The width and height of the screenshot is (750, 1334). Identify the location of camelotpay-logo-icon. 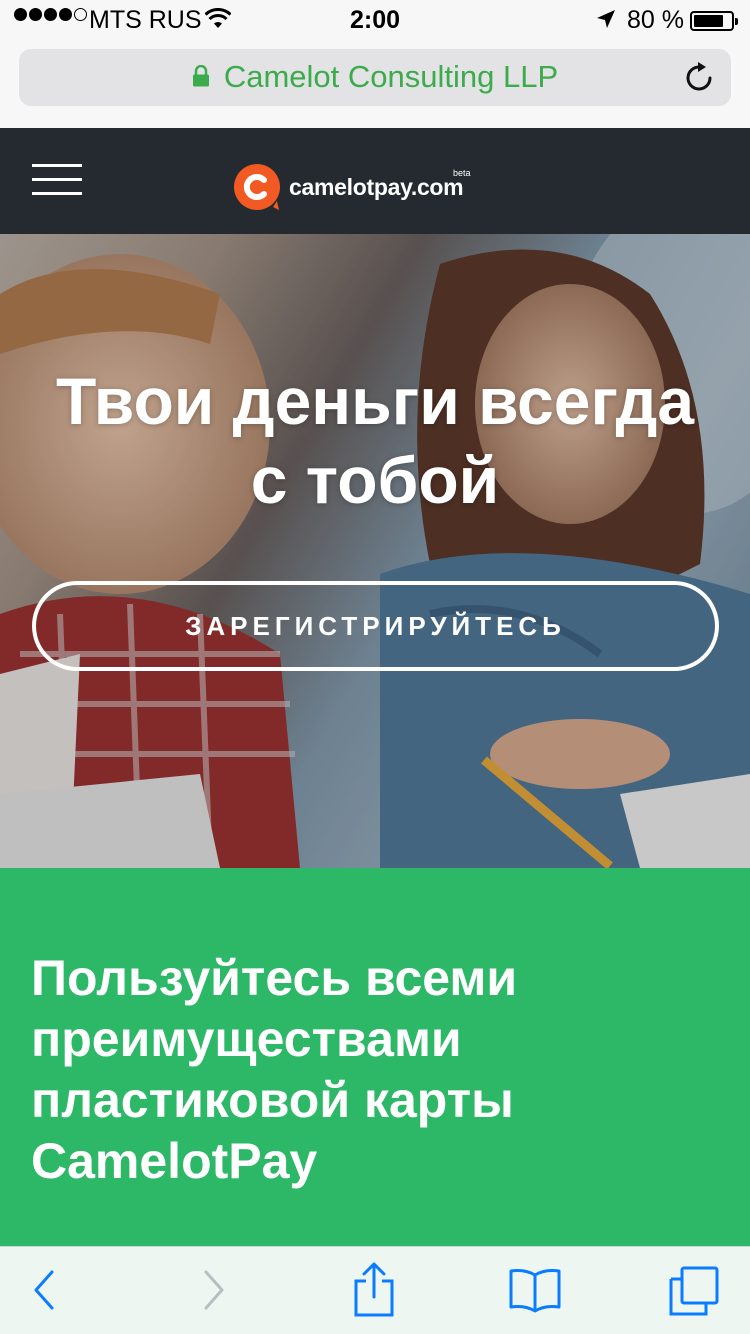
(257, 187).